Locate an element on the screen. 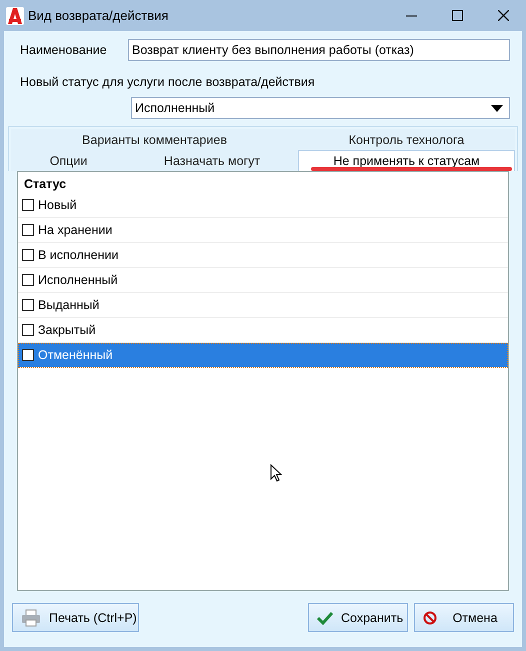  list-row: В исполнении is located at coordinates (263, 255).